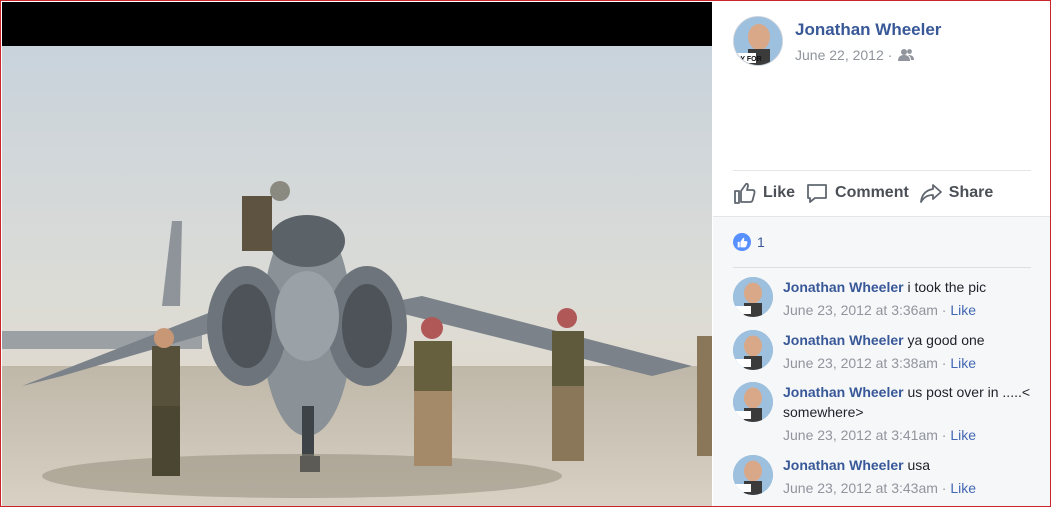  I want to click on like-label: Like, so click(779, 192).